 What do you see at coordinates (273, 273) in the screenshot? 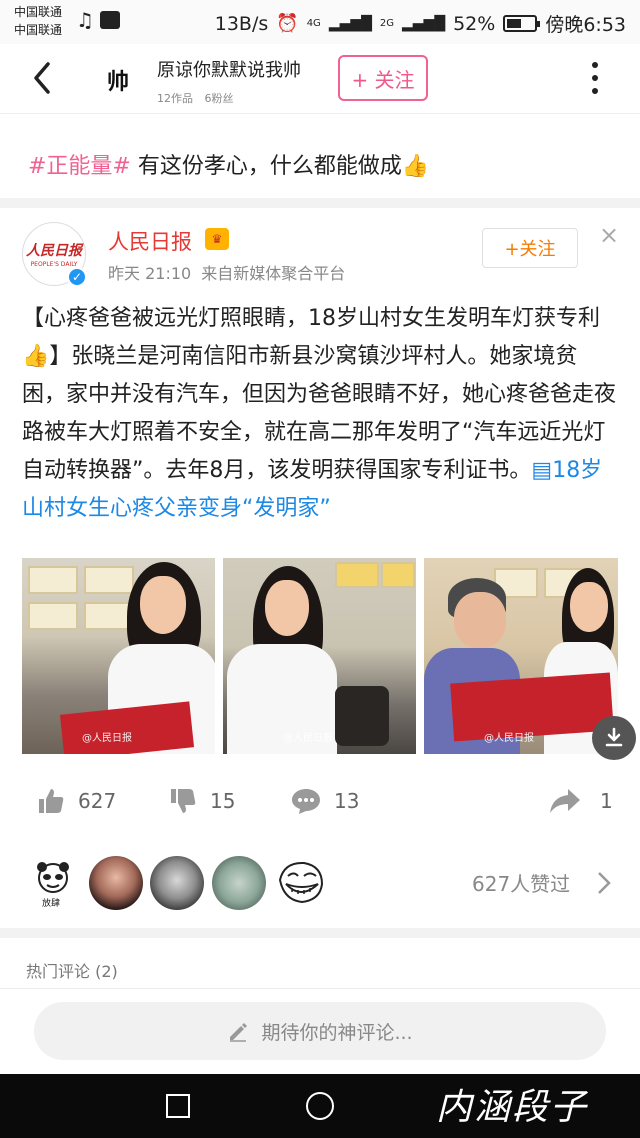
I see `post-via: 来自新媒体聚合平台` at bounding box center [273, 273].